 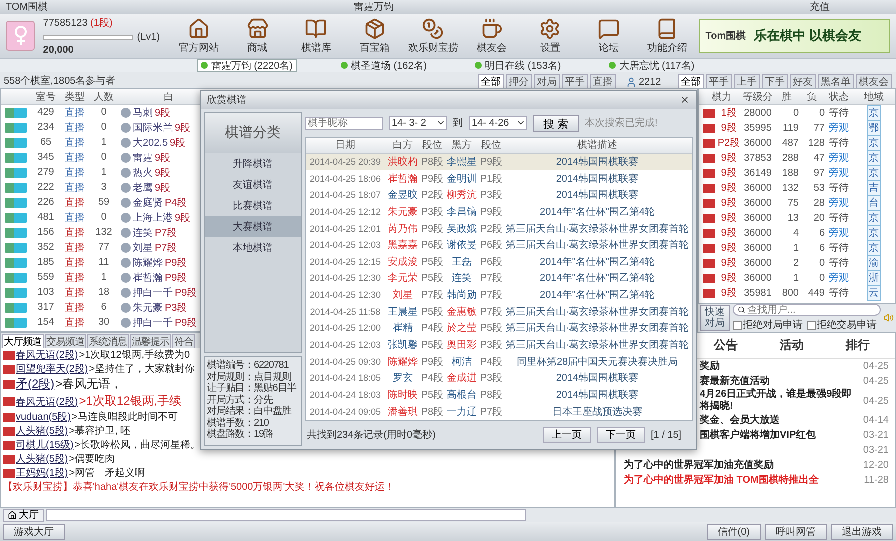 What do you see at coordinates (52, 369) in the screenshot?
I see `sender-link: 回望兜率天(2段)` at bounding box center [52, 369].